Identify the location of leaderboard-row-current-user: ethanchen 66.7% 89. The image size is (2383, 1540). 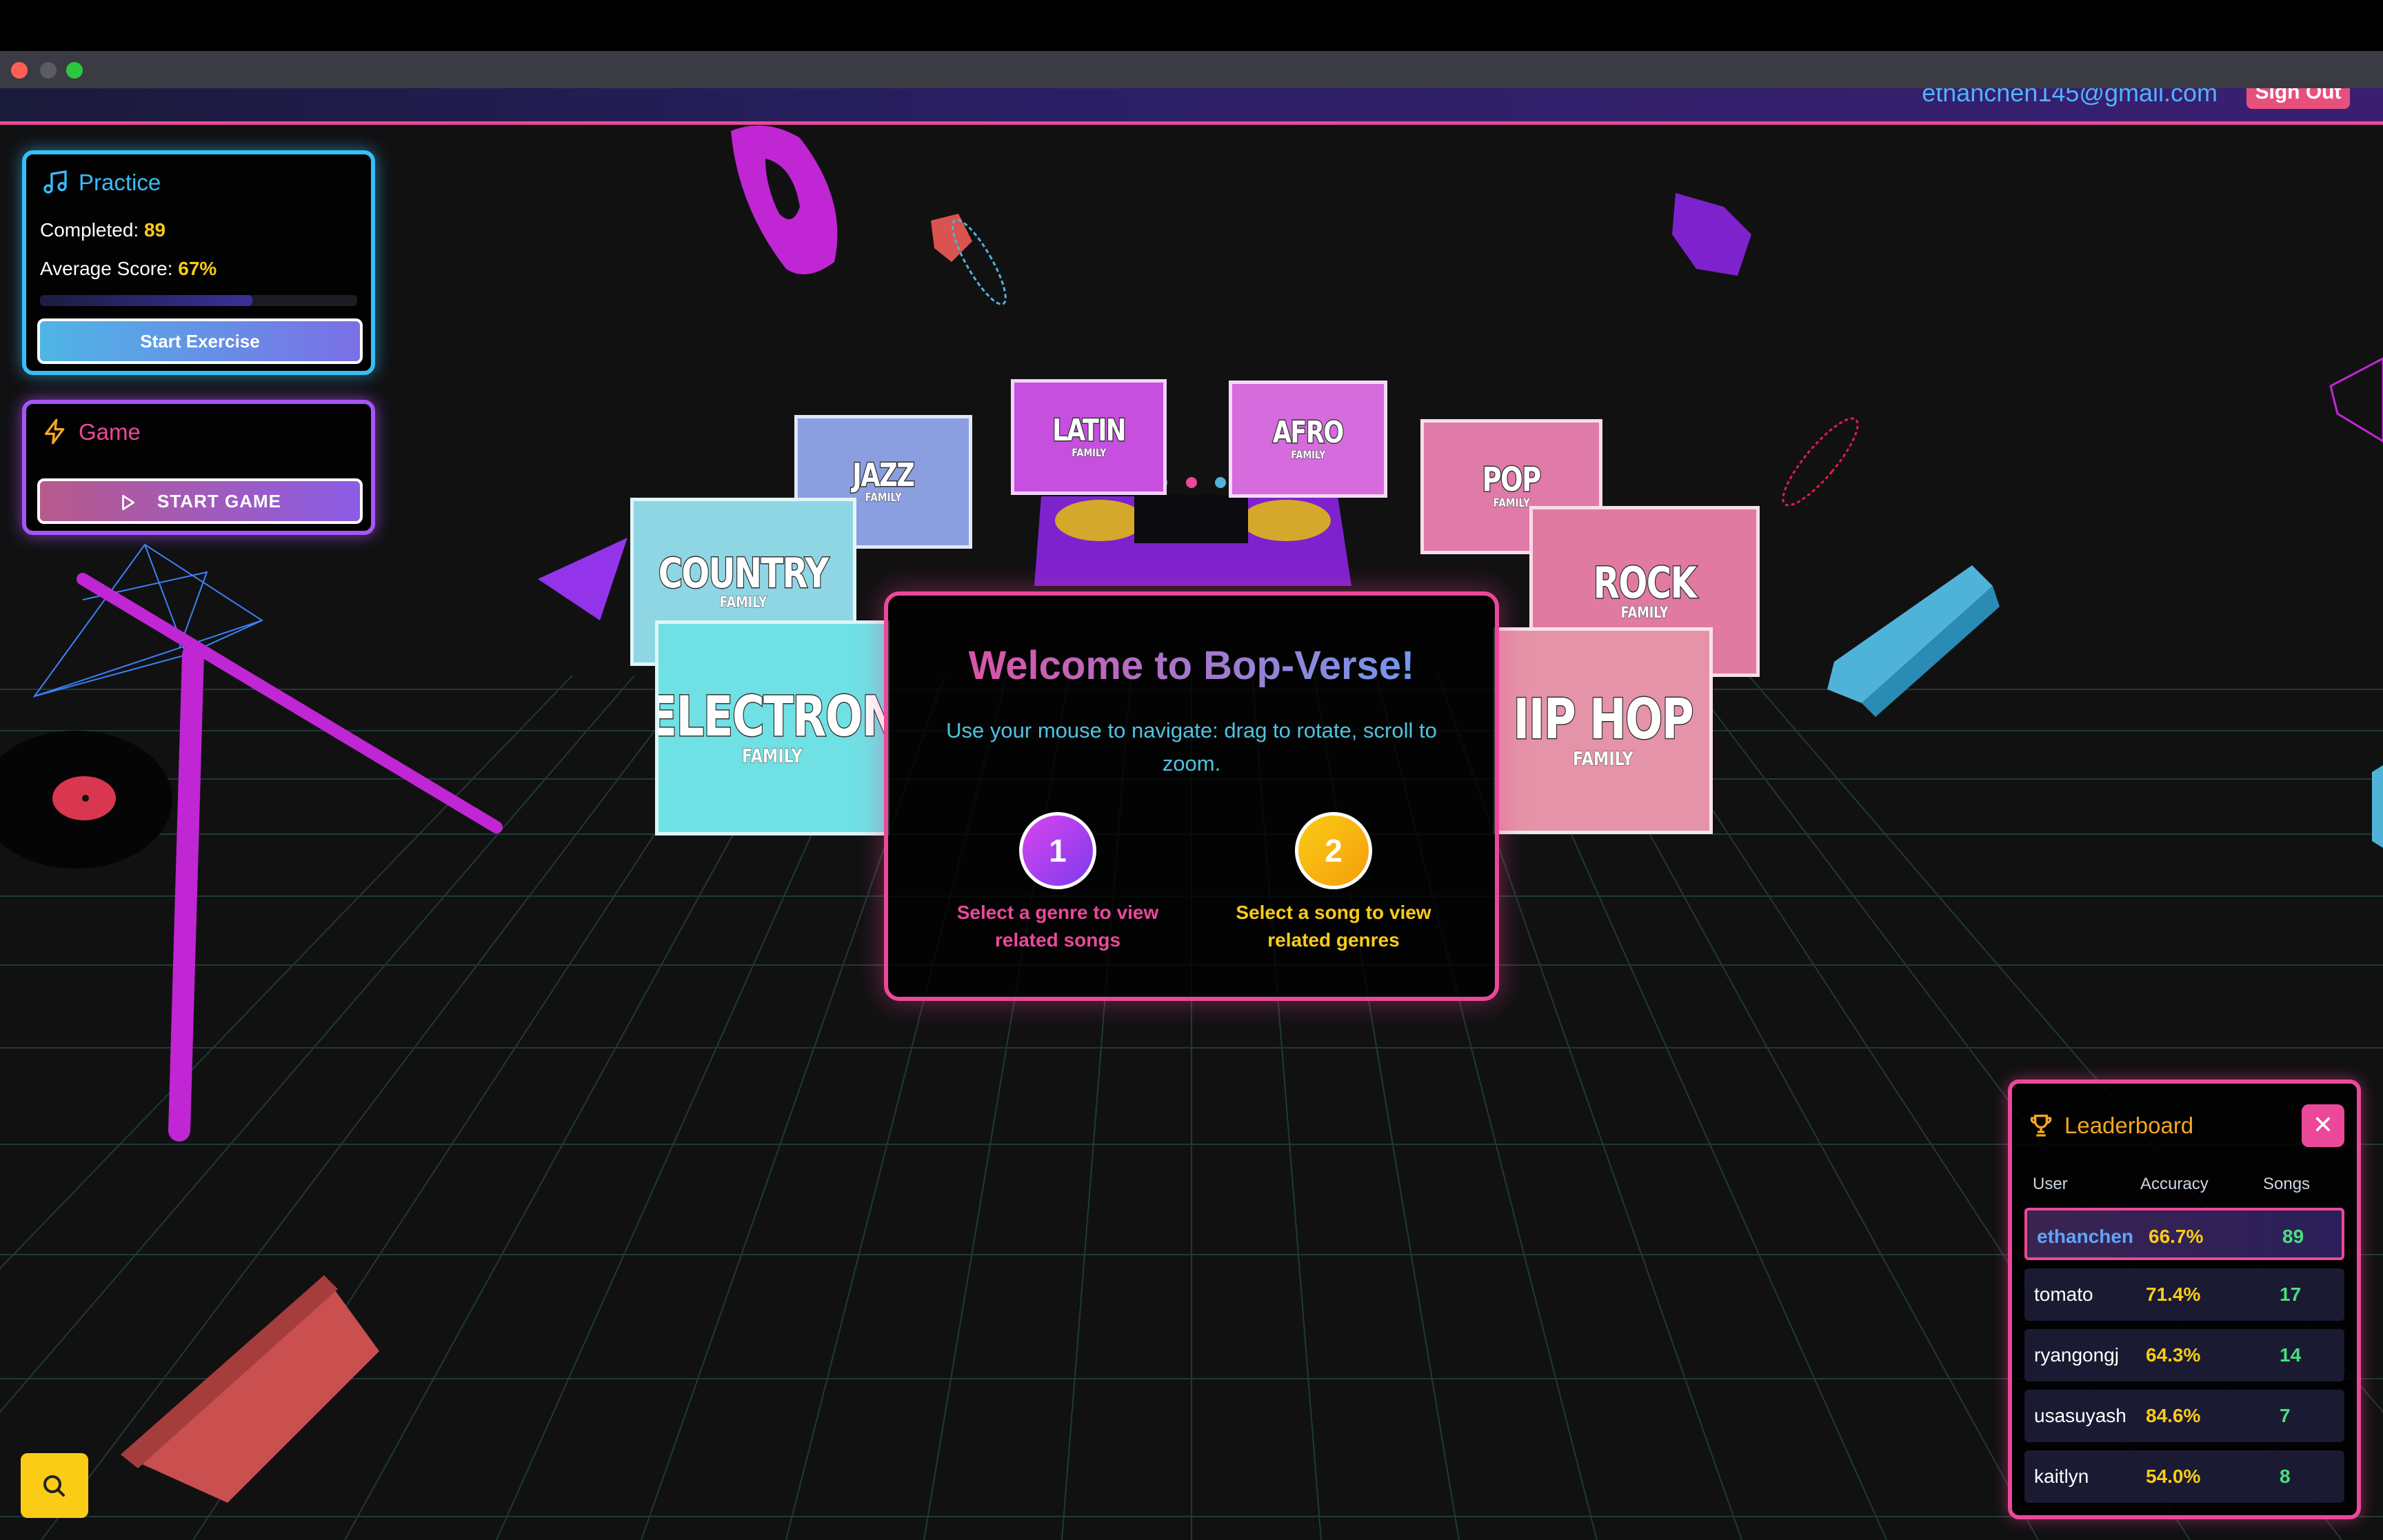
(2184, 1234).